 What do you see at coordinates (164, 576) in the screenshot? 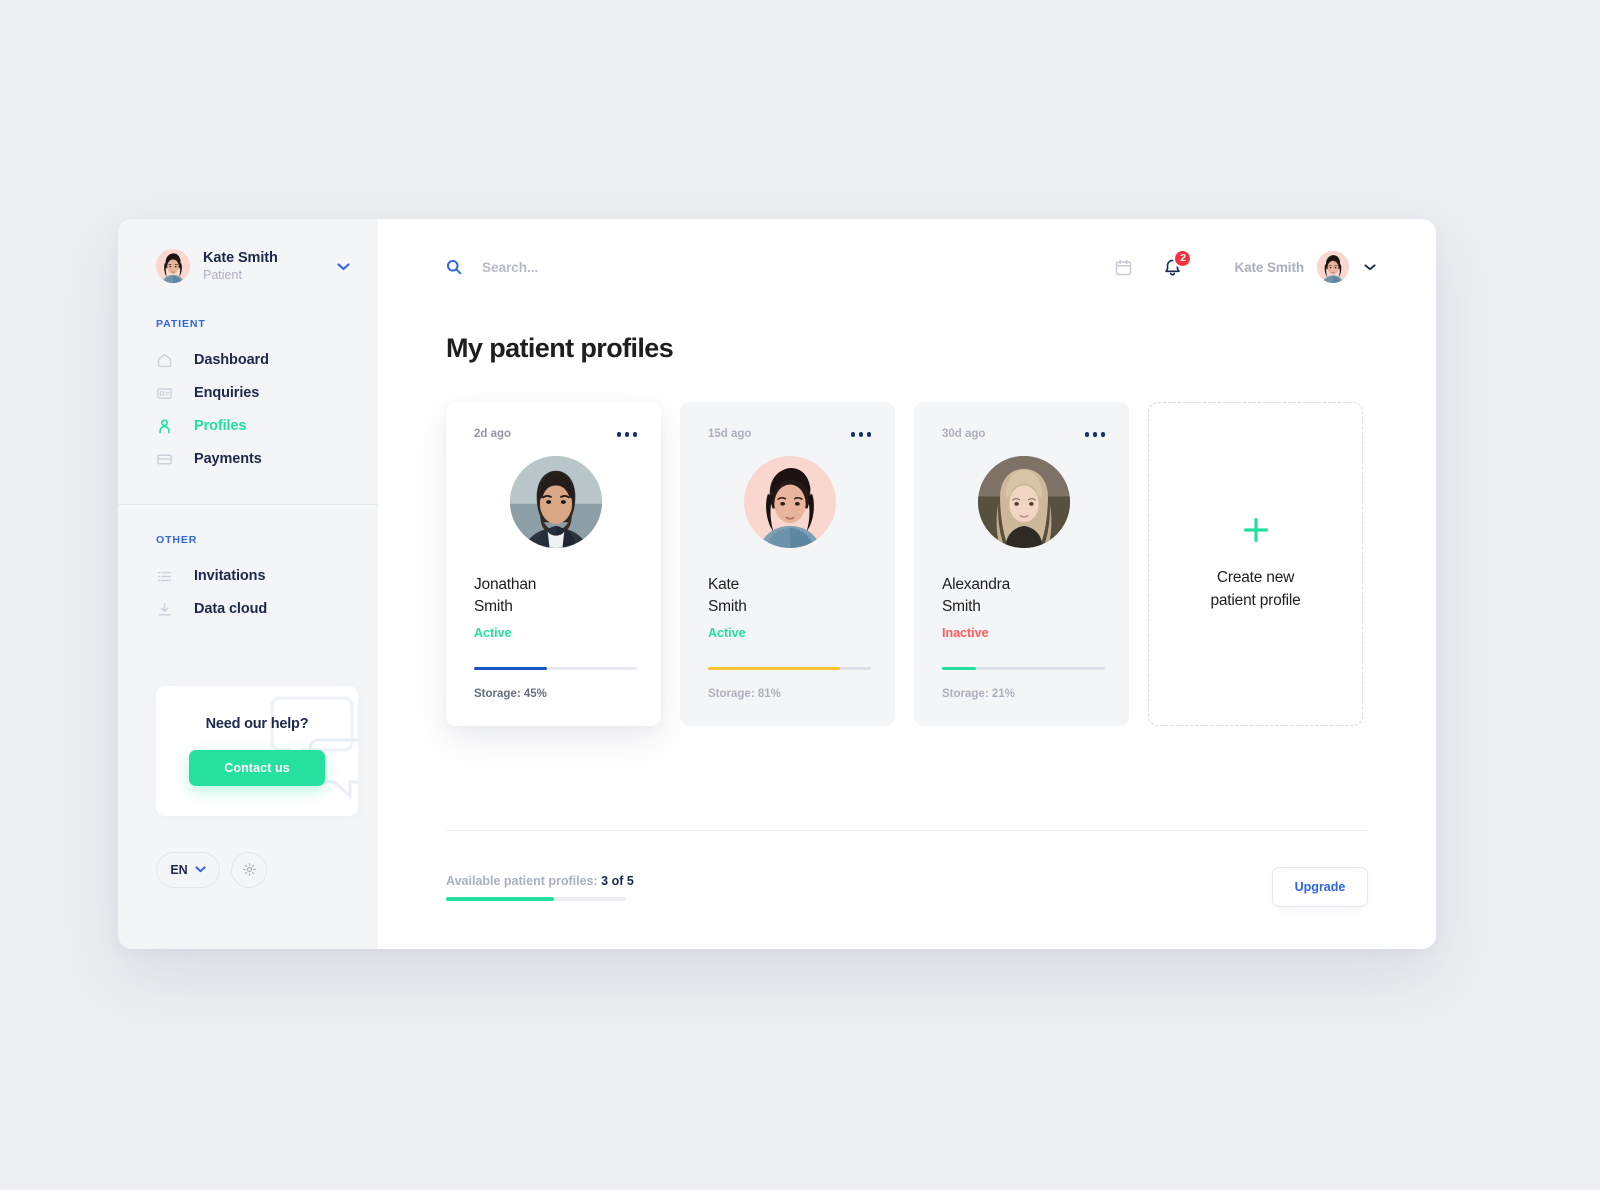
I see `list-icon` at bounding box center [164, 576].